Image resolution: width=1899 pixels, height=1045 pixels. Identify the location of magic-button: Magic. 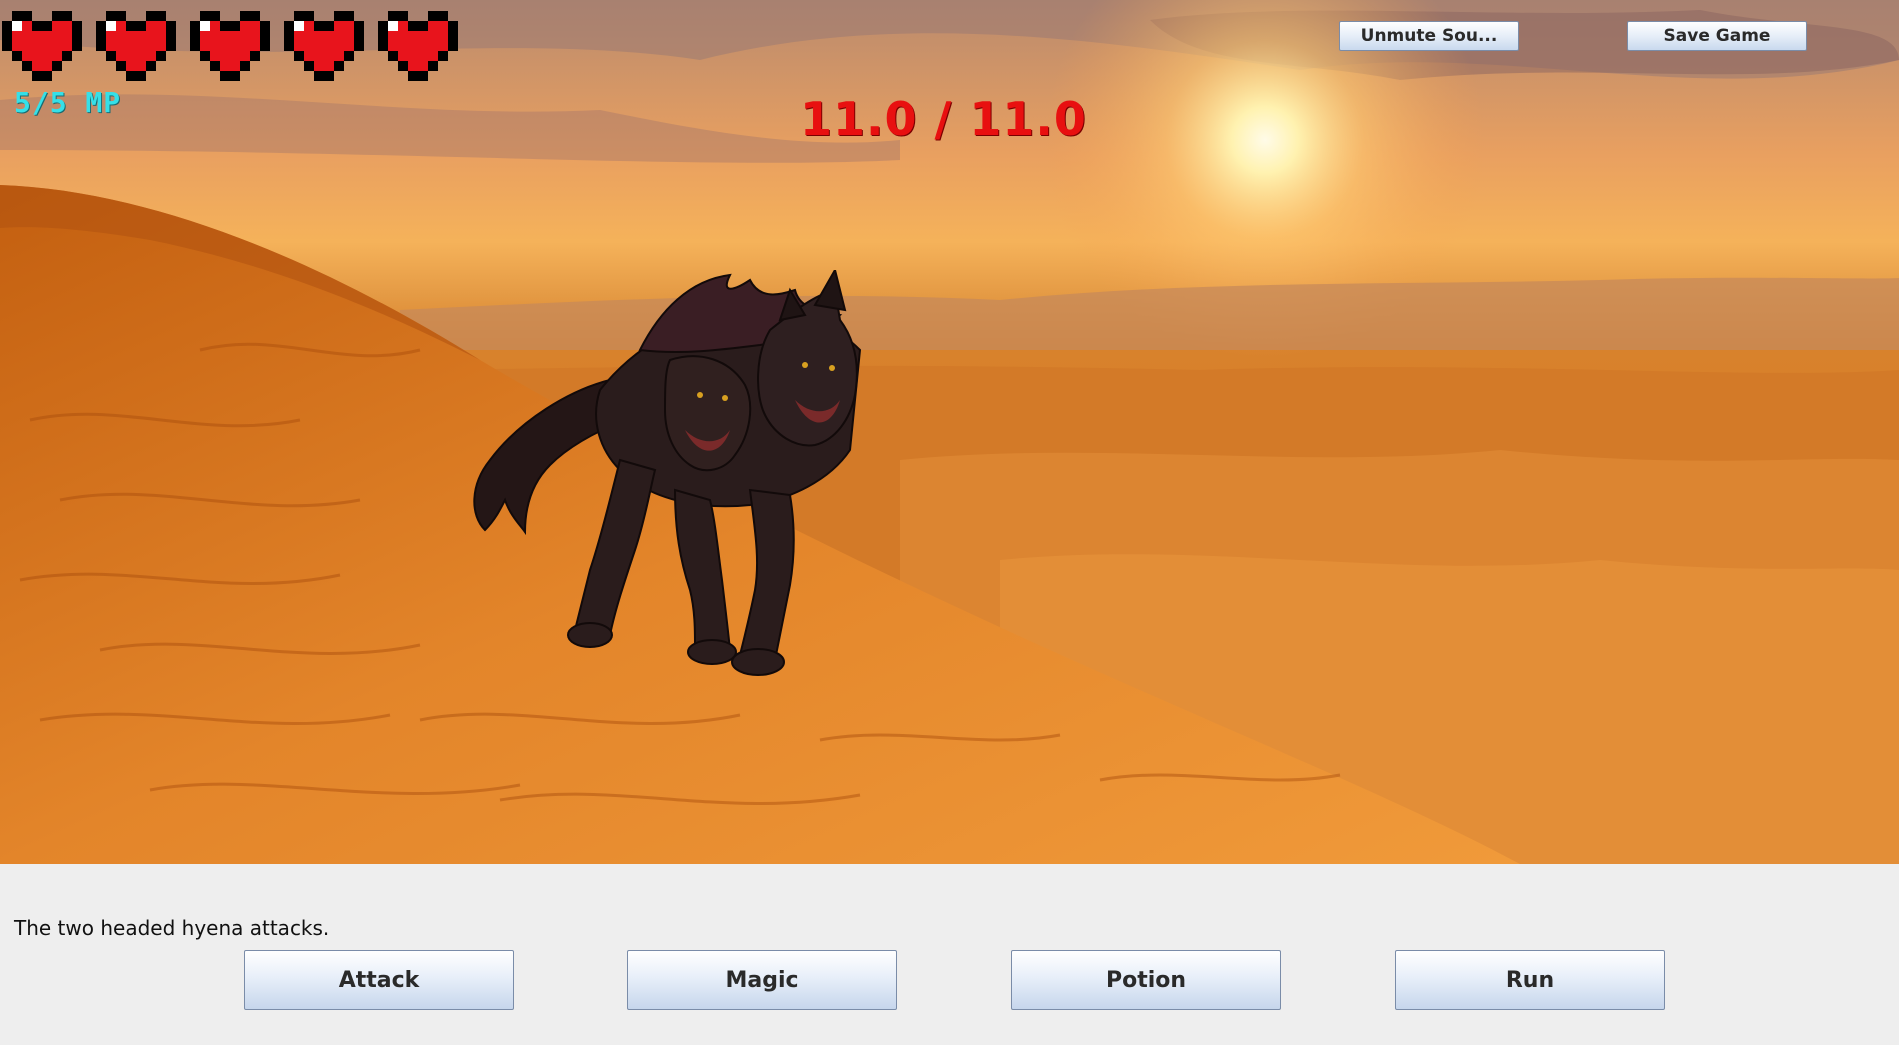
(762, 980).